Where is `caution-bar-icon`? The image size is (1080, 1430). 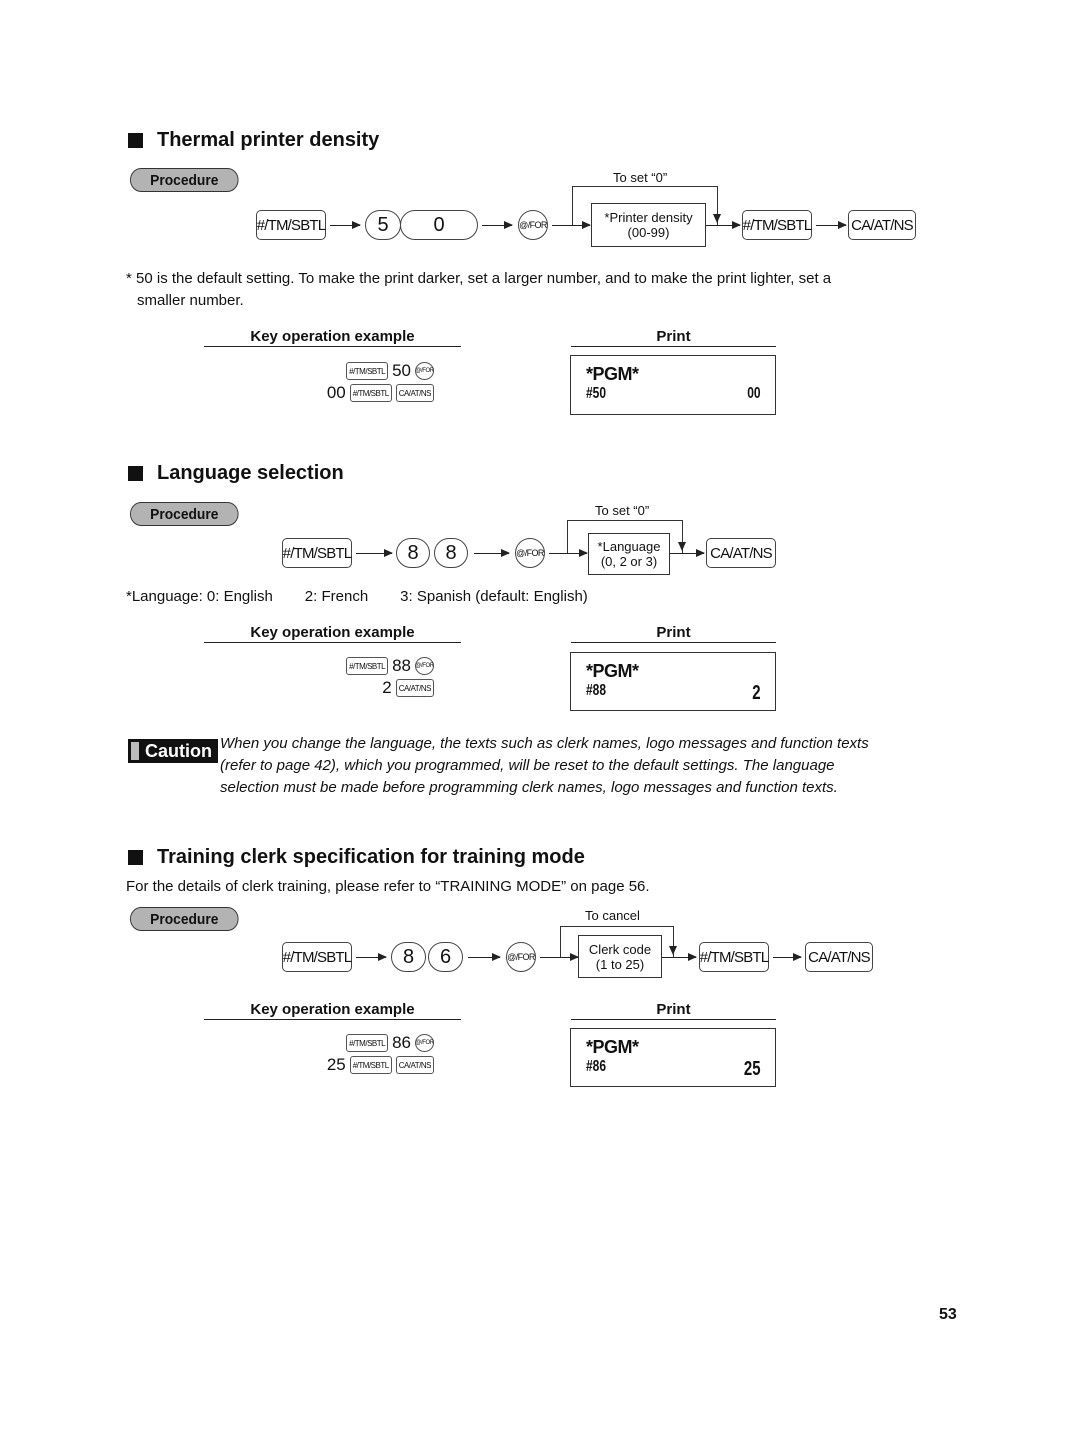 caution-bar-icon is located at coordinates (135, 751).